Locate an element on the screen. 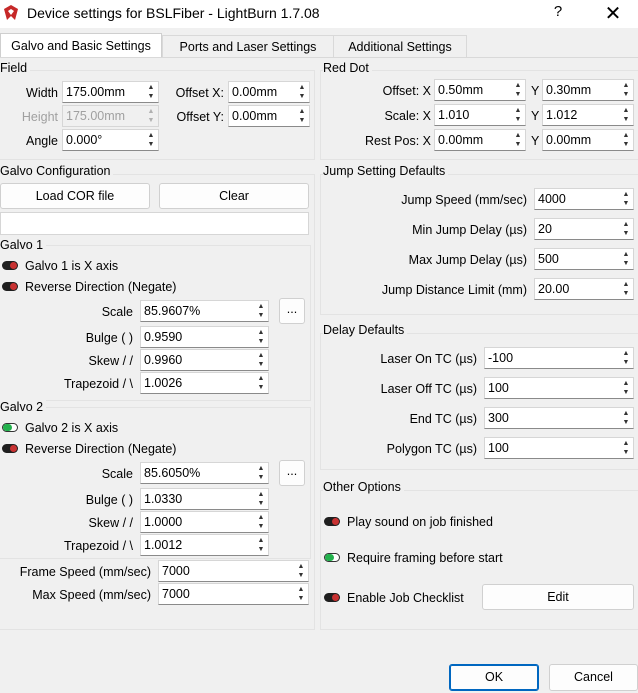  width-spinbox: 175.00mm ▲ ▼ is located at coordinates (110, 92).